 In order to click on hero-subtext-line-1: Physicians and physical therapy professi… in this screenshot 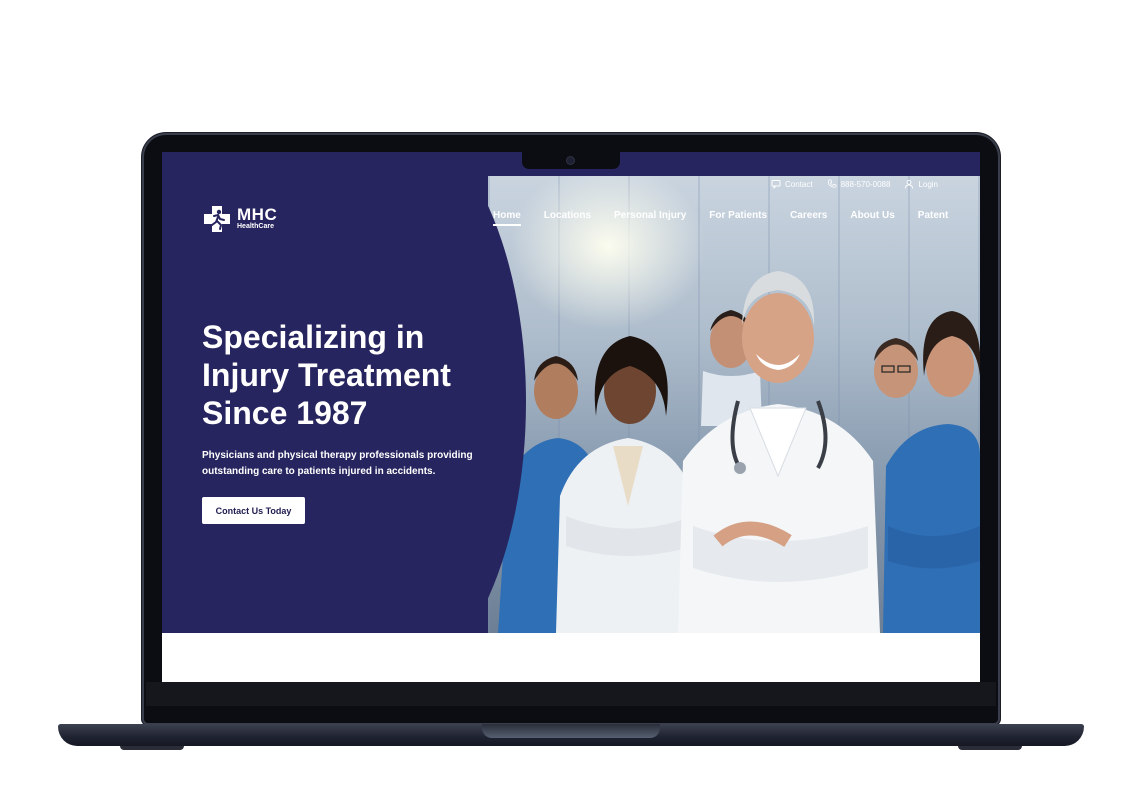, I will do `click(337, 455)`.